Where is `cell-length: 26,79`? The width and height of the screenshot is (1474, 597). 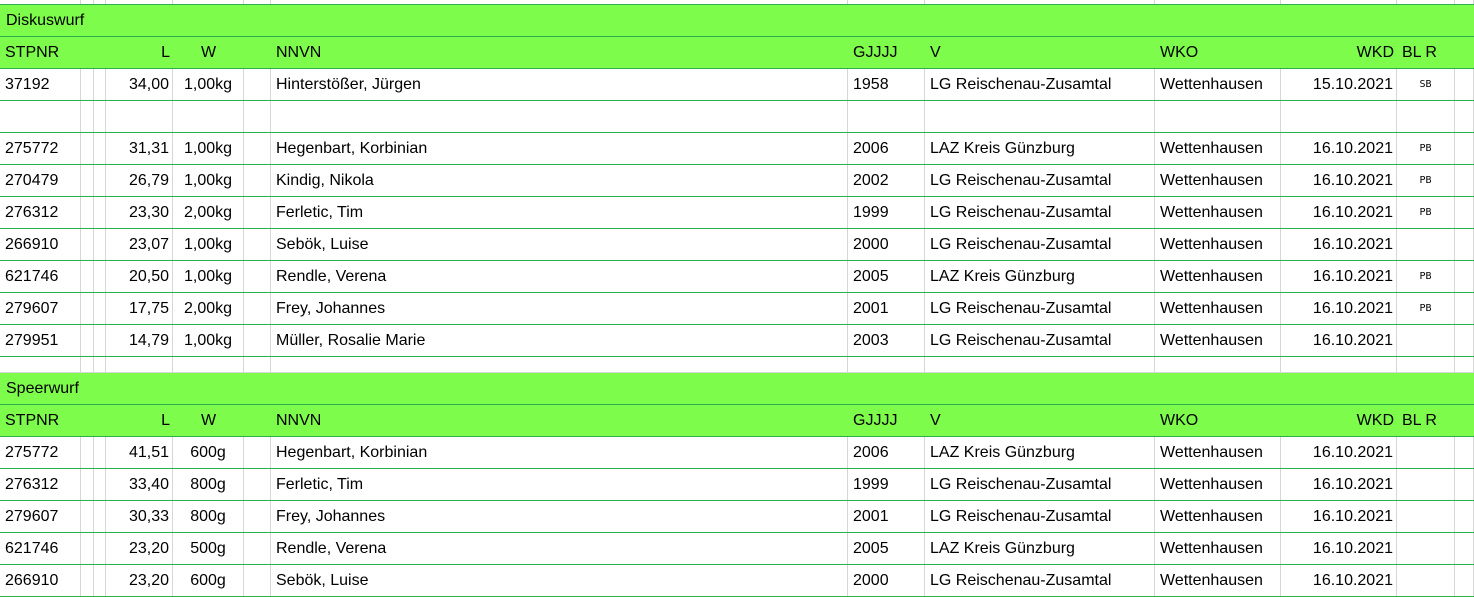
cell-length: 26,79 is located at coordinates (139, 180).